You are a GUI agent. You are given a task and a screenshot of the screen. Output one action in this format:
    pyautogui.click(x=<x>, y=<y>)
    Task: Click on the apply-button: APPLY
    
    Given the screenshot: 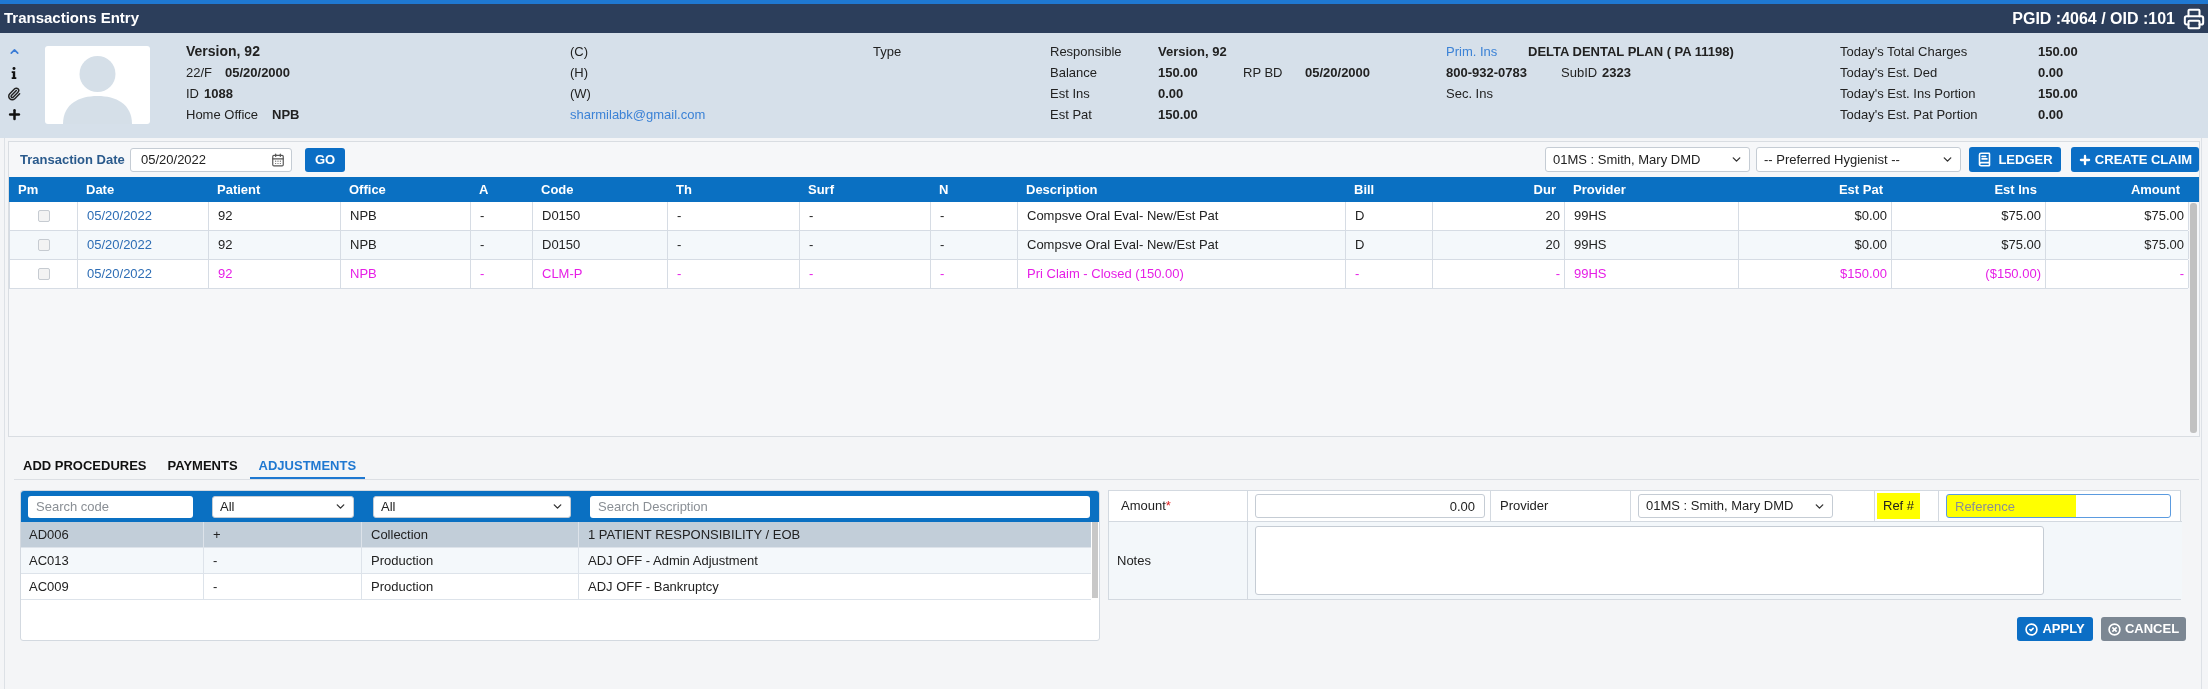 What is the action you would take?
    pyautogui.click(x=2055, y=629)
    